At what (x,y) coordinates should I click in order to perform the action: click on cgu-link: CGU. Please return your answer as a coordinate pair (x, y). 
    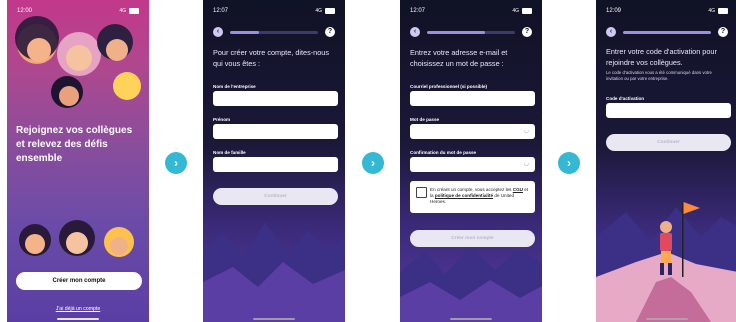
    Looking at the image, I should click on (518, 189).